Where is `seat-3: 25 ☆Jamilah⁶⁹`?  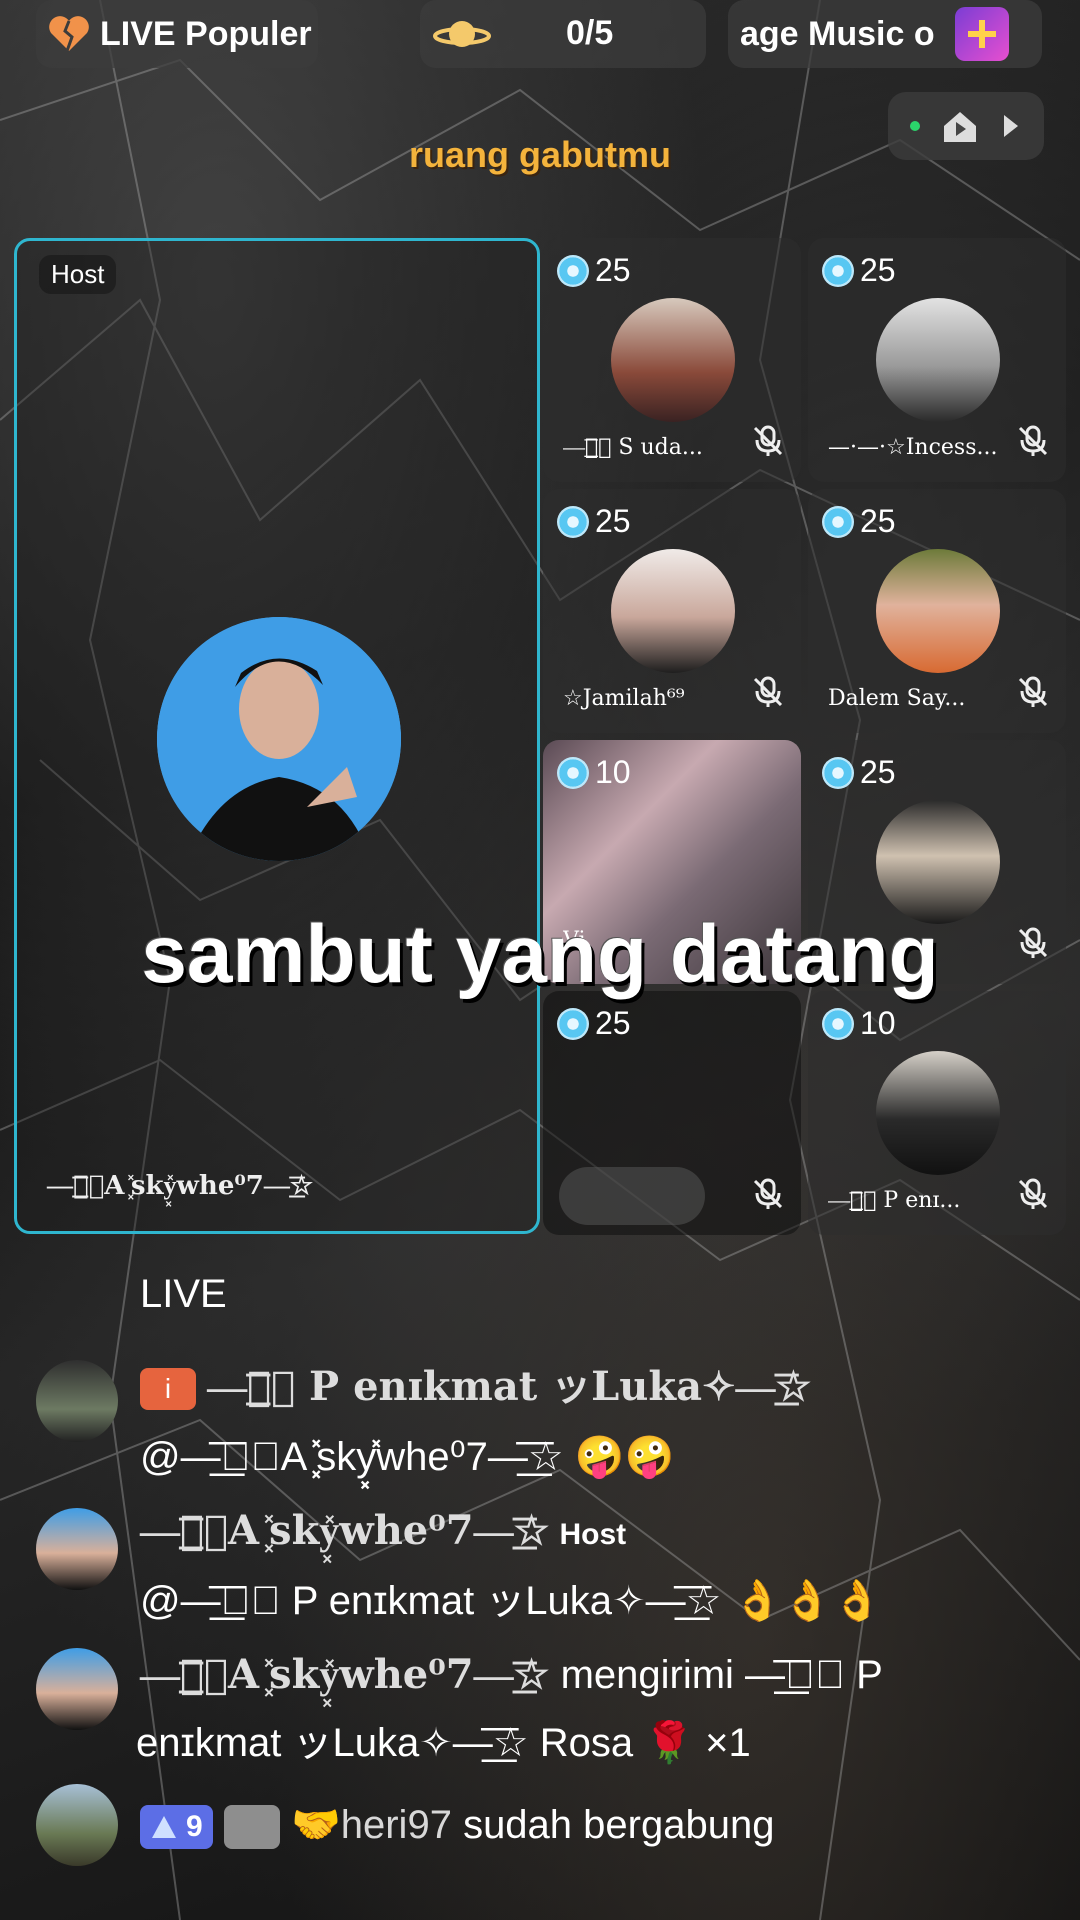 seat-3: 25 ☆Jamilah⁶⁹ is located at coordinates (672, 611).